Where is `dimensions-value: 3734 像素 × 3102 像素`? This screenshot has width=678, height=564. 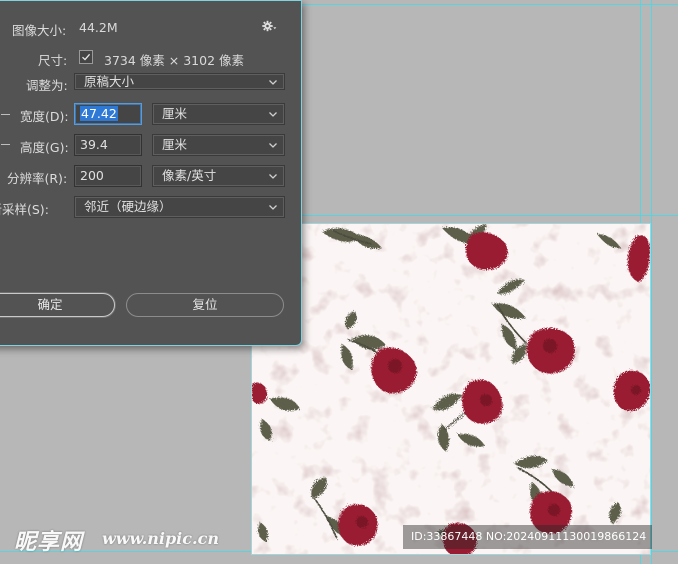
dimensions-value: 3734 像素 × 3102 像素 is located at coordinates (174, 60).